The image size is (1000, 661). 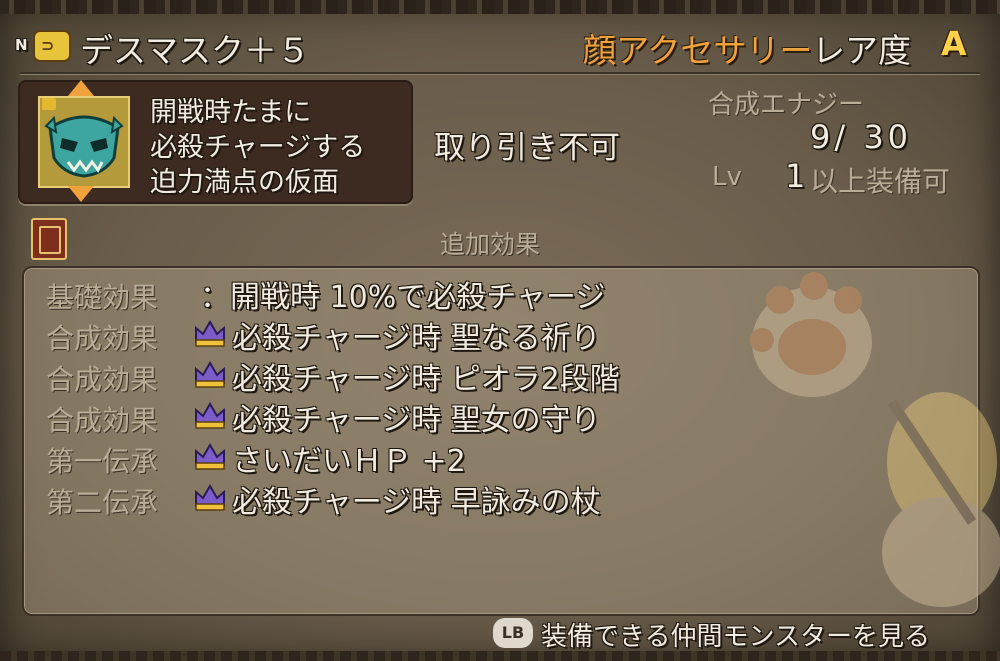 I want to click on scroll-up-arrow-icon, so click(x=81, y=88).